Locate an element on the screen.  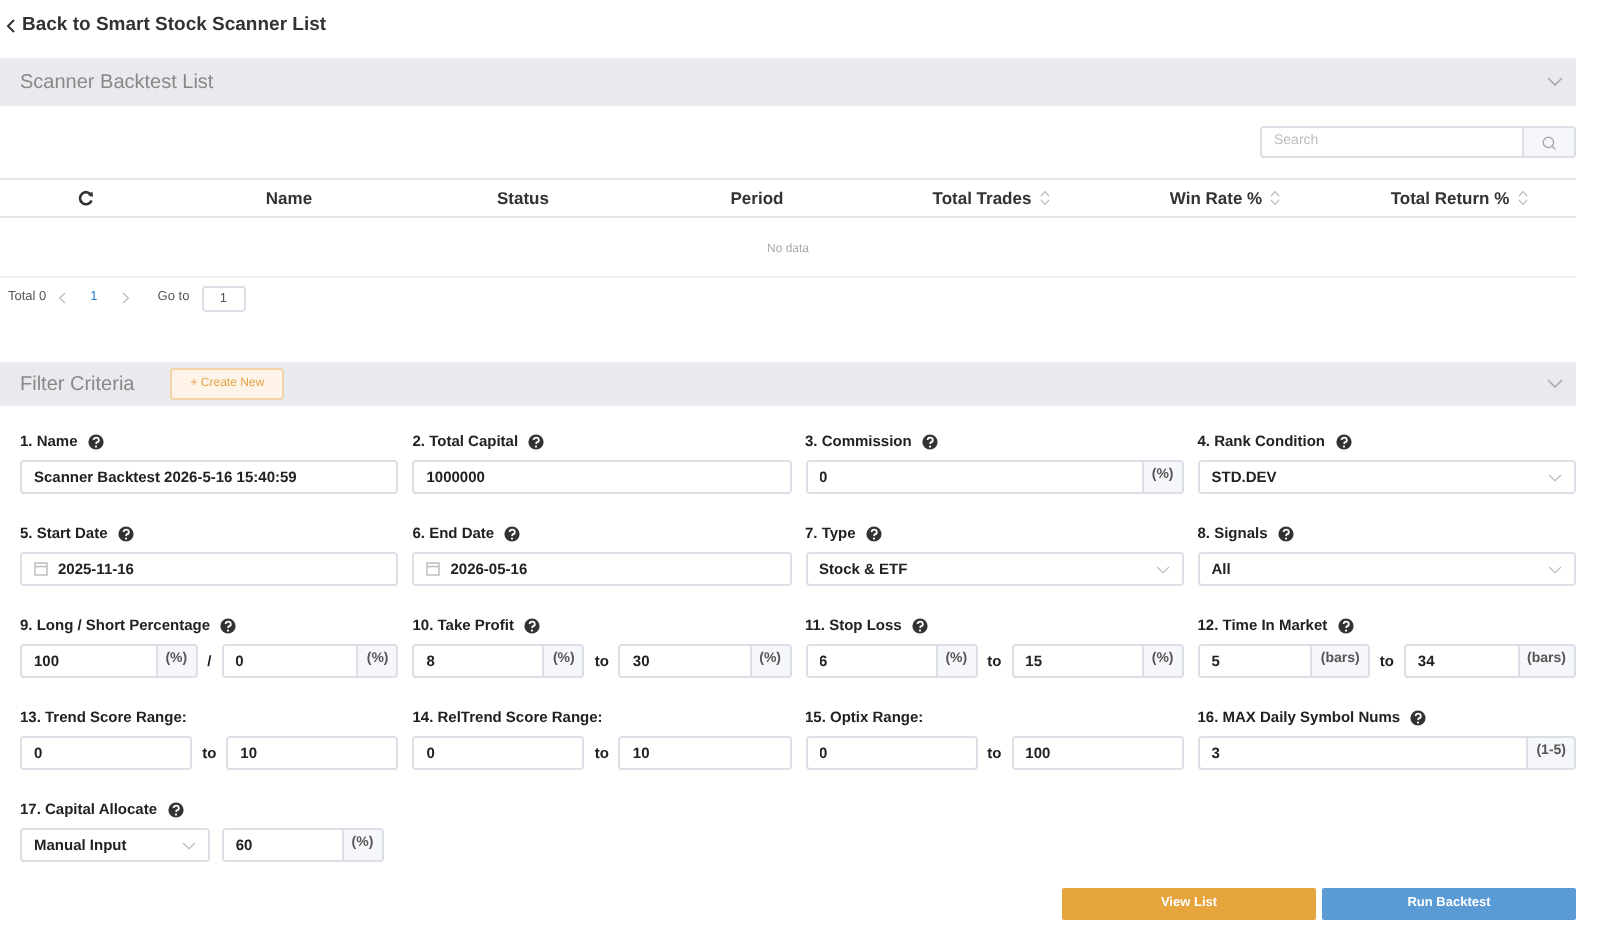
column-header: Win Rate % is located at coordinates (1216, 197).